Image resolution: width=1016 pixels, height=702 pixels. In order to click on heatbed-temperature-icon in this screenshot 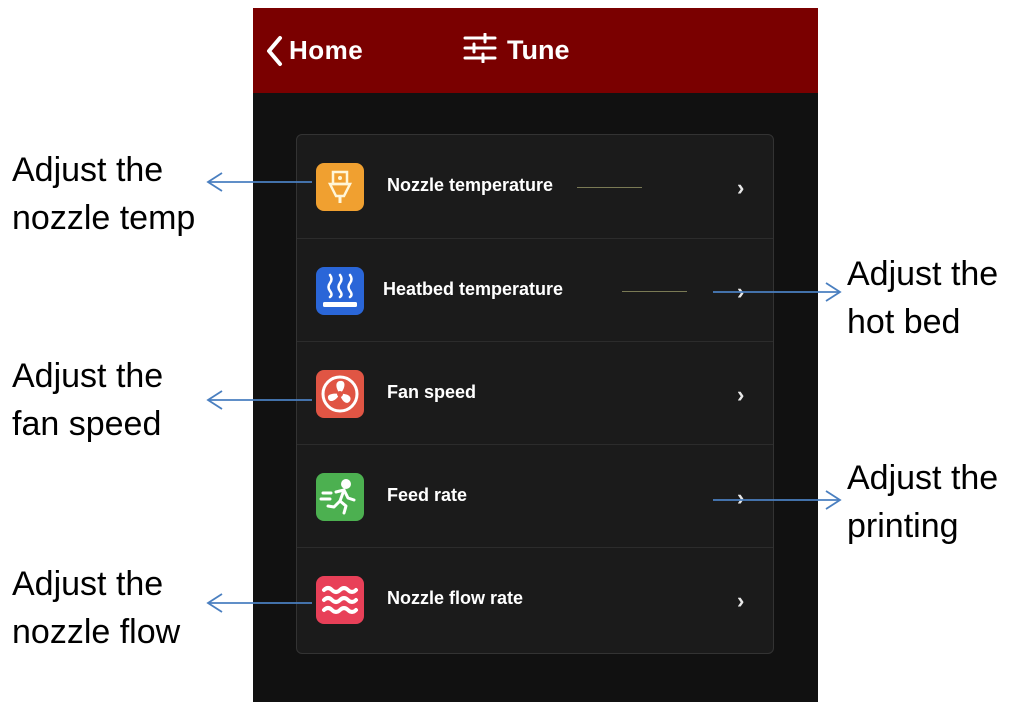, I will do `click(340, 291)`.